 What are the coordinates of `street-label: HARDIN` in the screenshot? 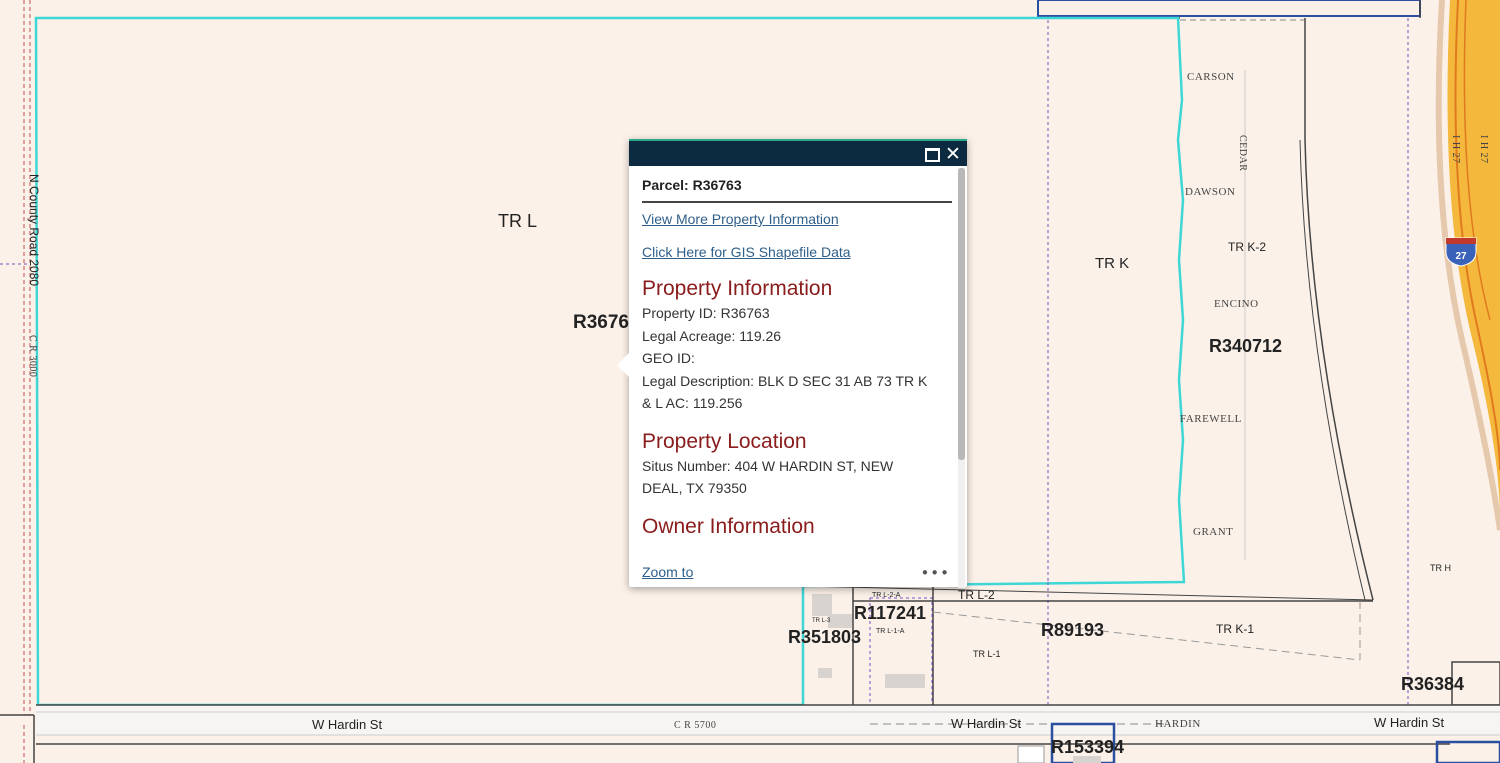 It's located at (1178, 724).